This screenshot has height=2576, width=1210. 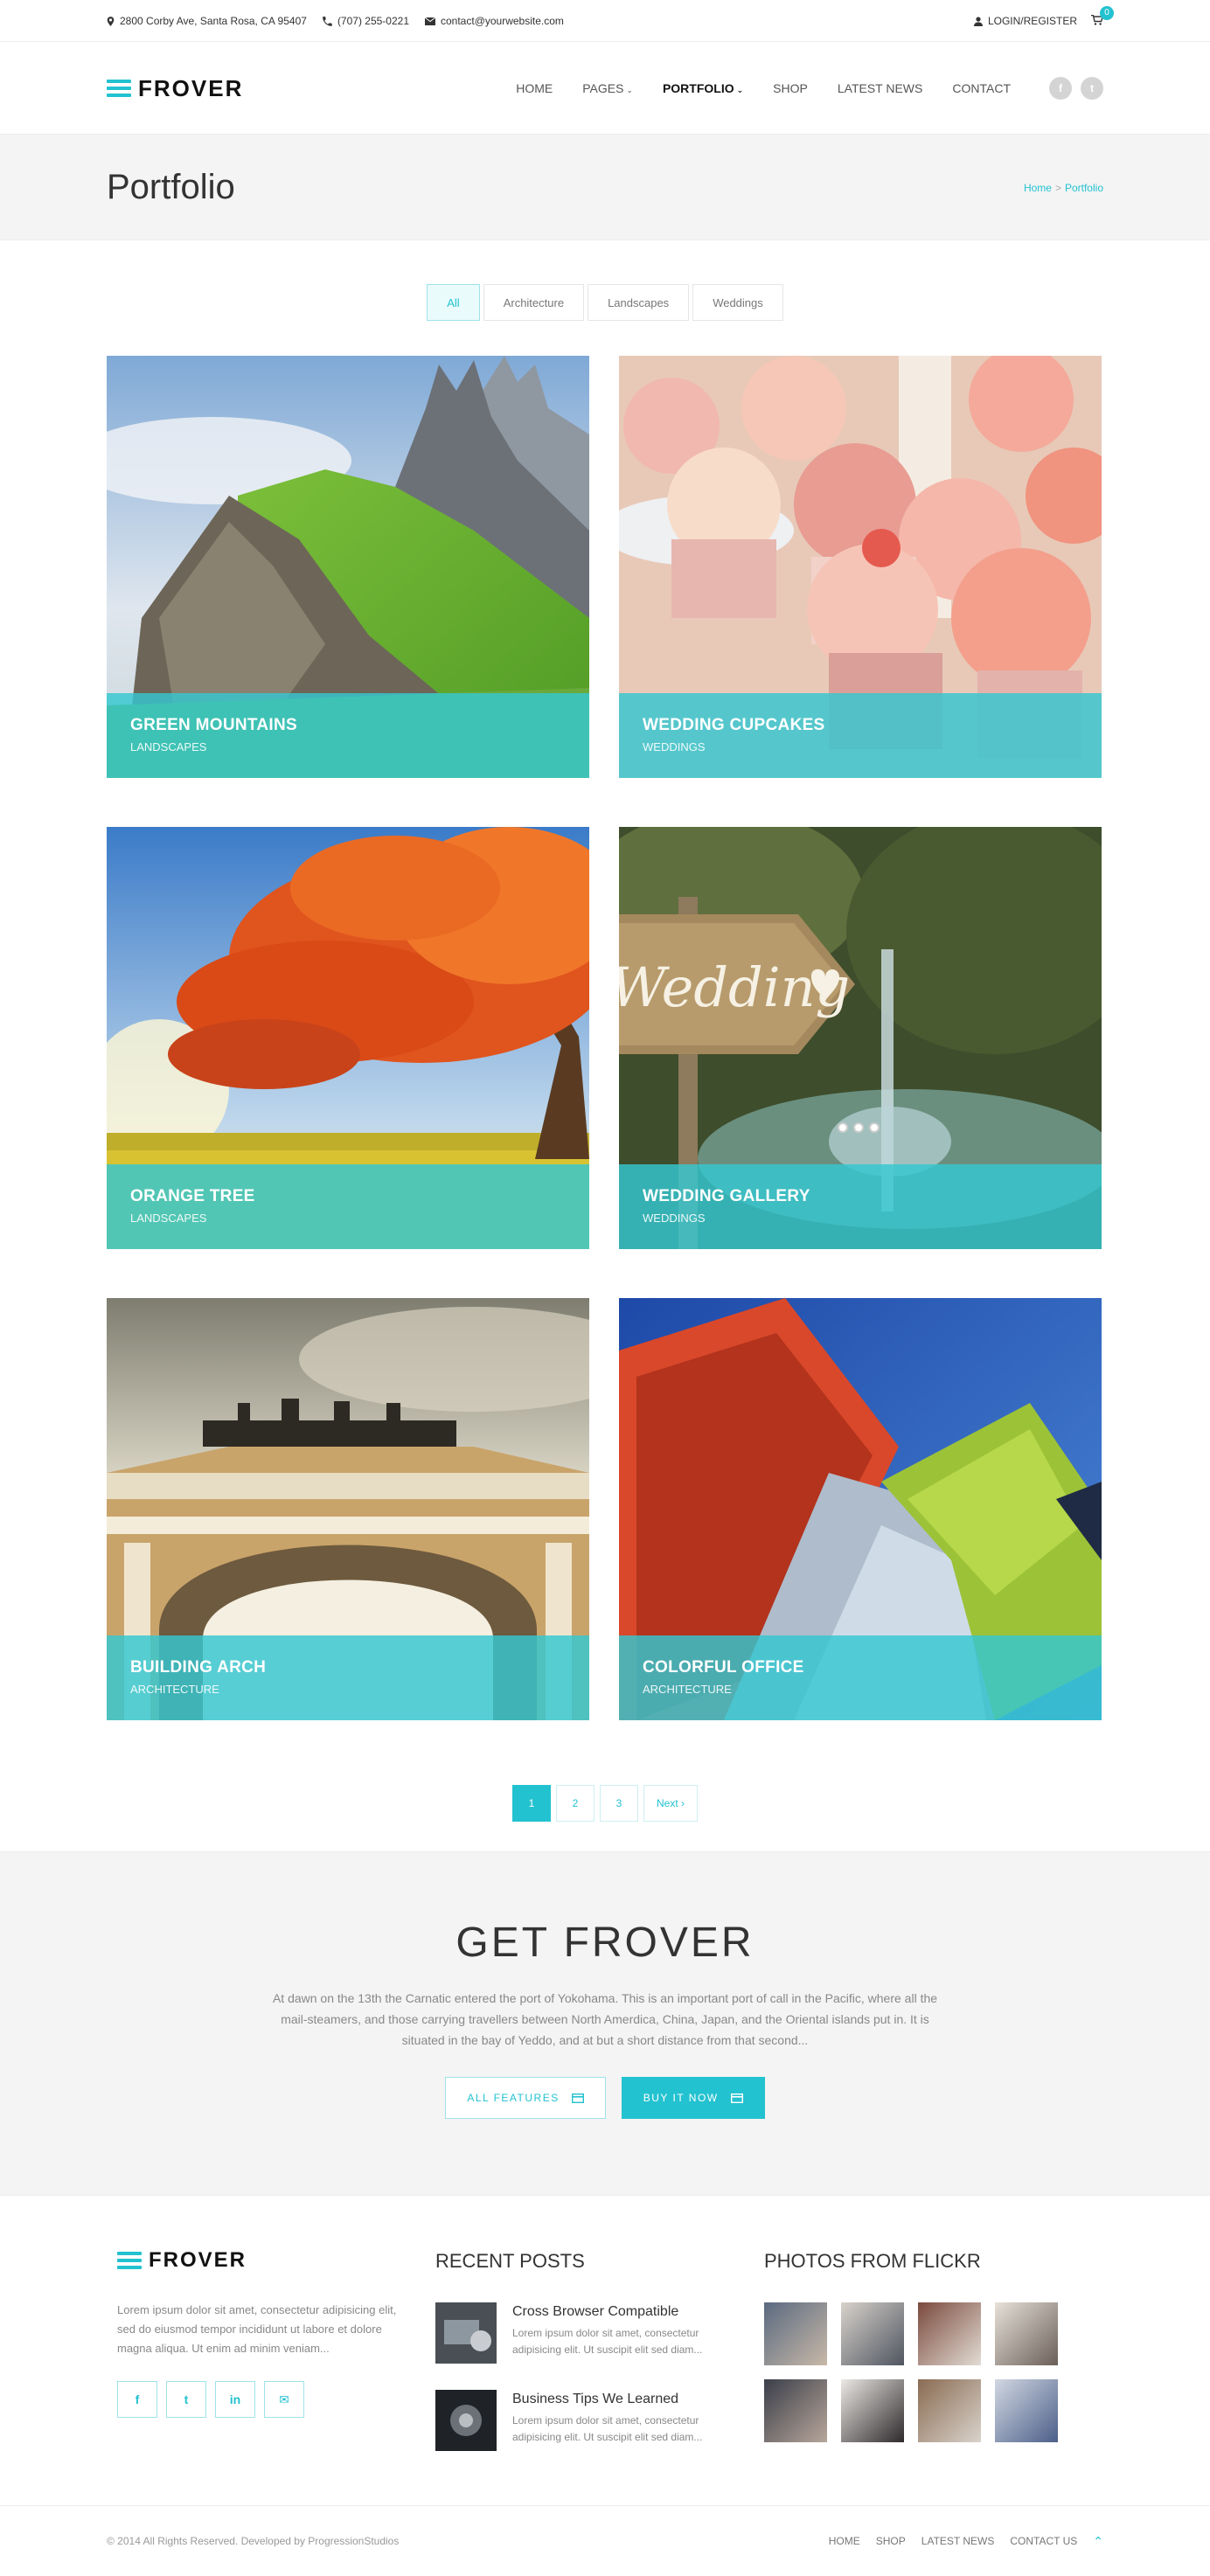 What do you see at coordinates (790, 88) in the screenshot?
I see `nav-shop: SHOP` at bounding box center [790, 88].